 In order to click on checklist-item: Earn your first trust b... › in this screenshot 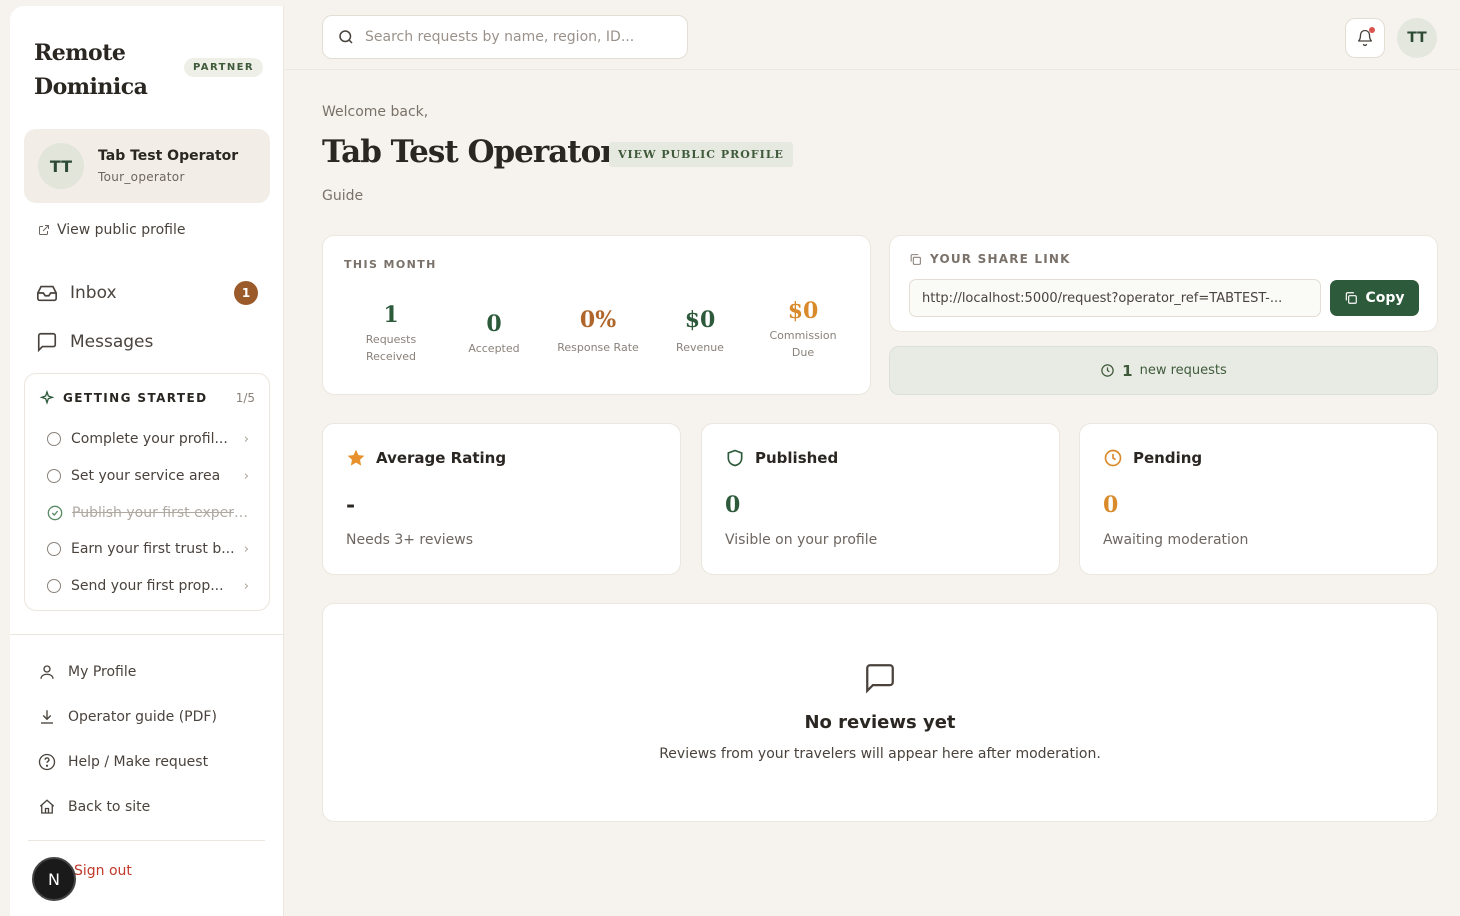, I will do `click(148, 549)`.